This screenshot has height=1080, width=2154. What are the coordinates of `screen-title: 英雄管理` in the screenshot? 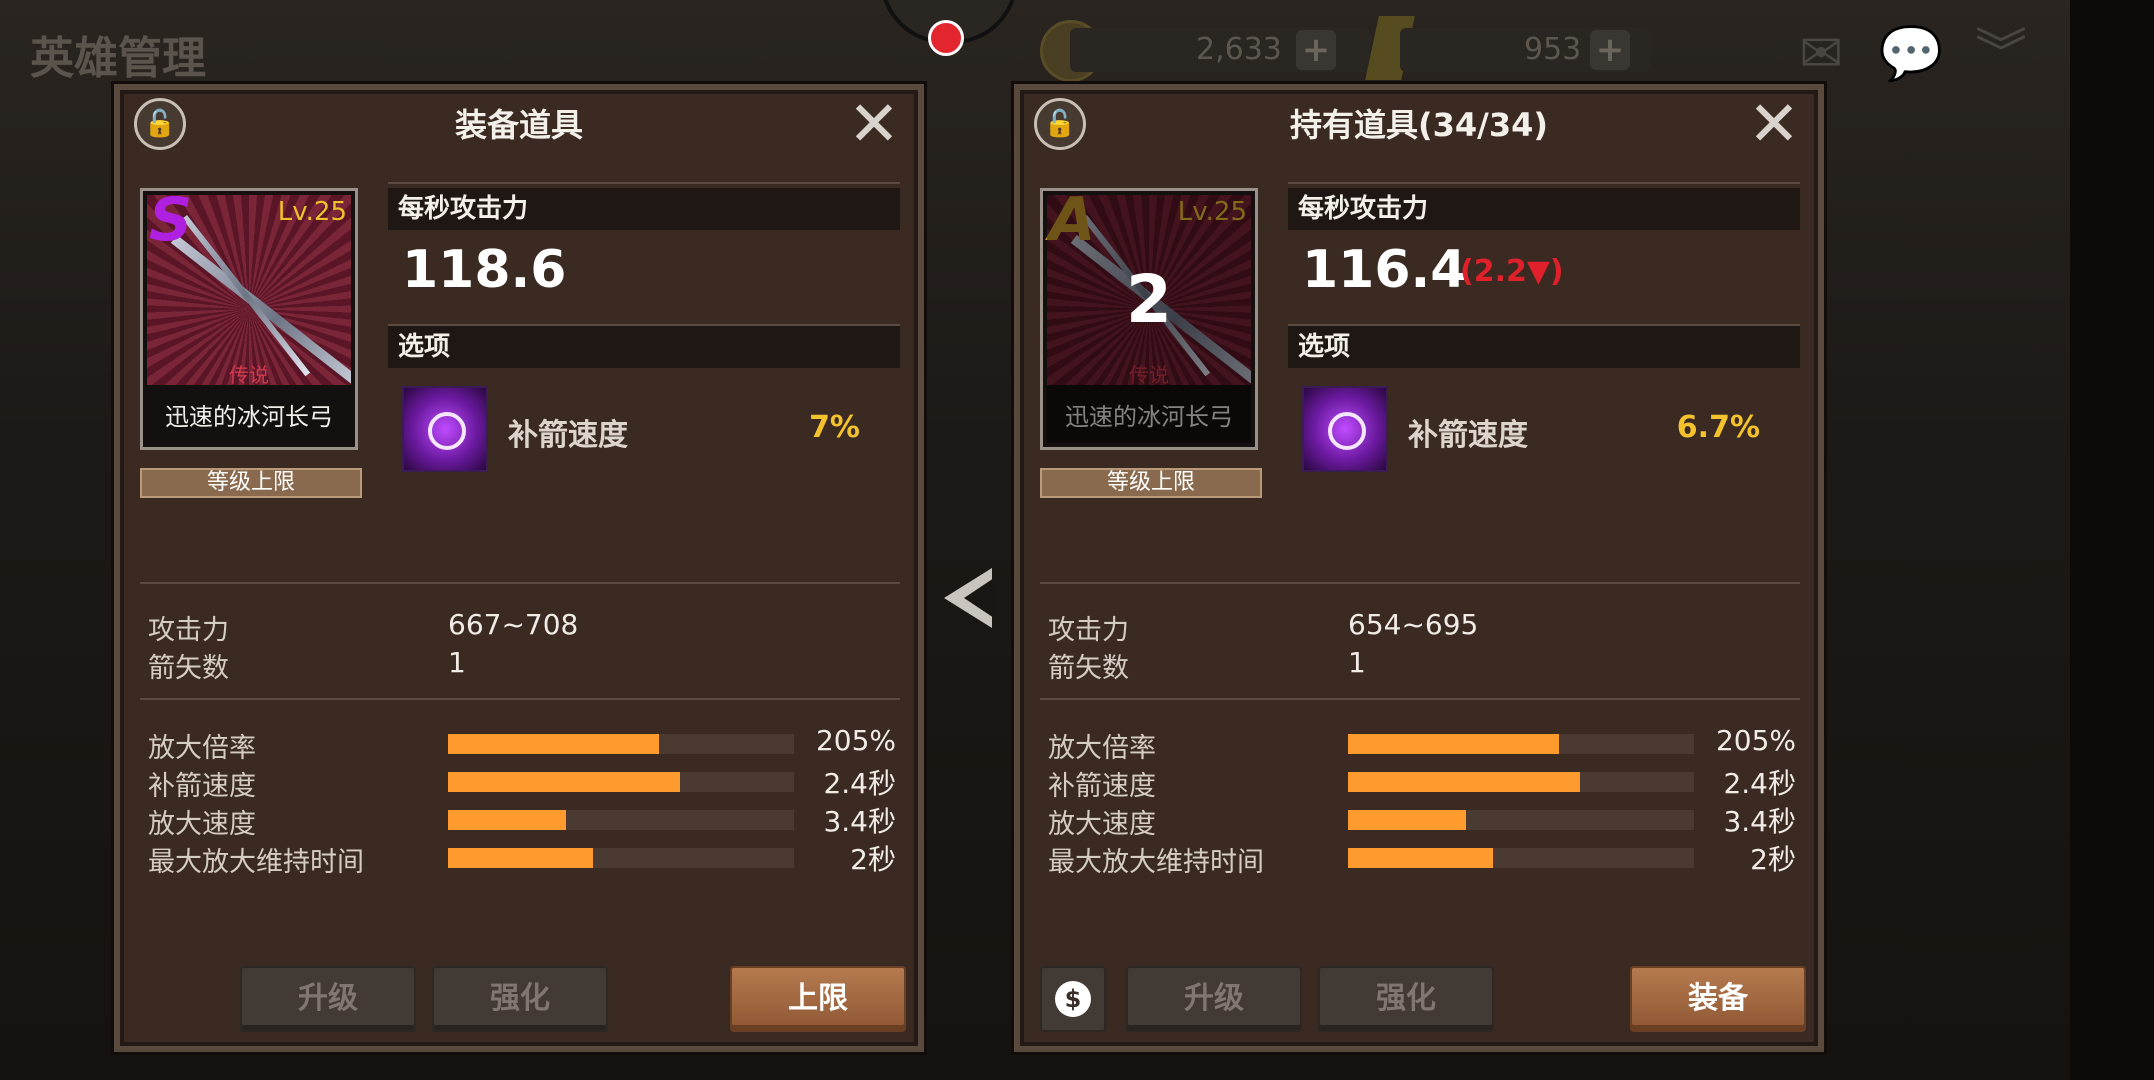 It's located at (118, 58).